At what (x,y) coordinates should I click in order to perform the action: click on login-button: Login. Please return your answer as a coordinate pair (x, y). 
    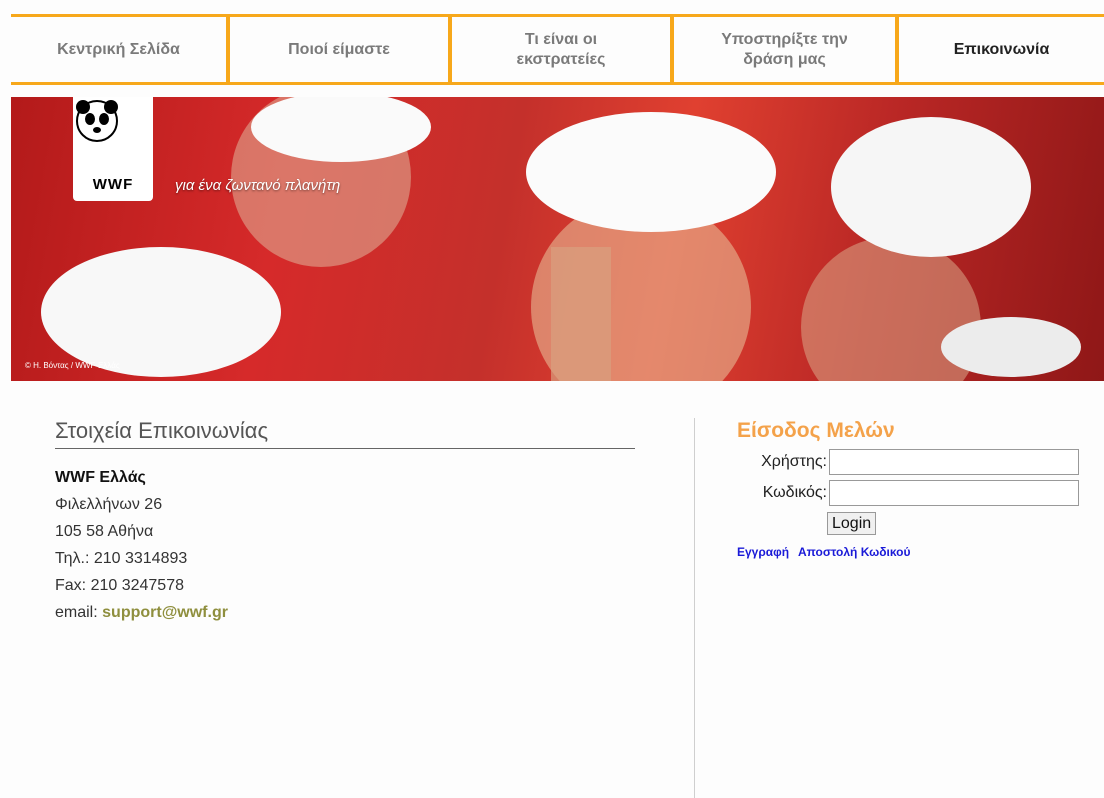
    Looking at the image, I should click on (852, 523).